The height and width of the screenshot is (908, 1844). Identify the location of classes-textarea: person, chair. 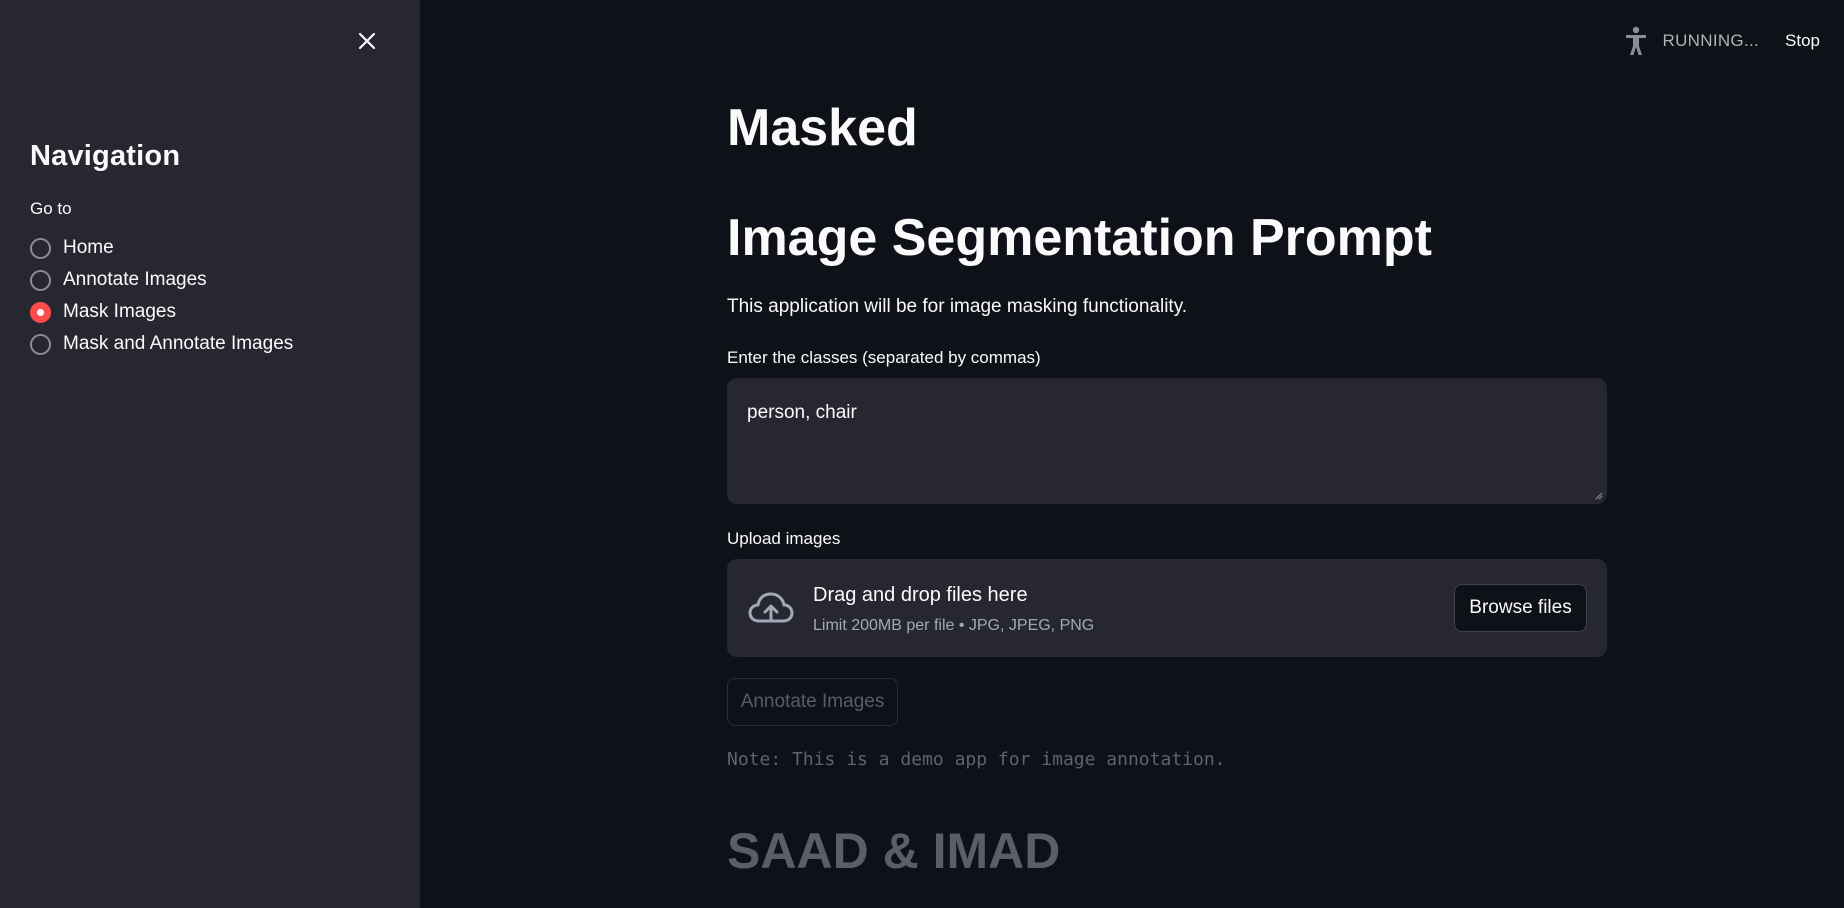
(1167, 441).